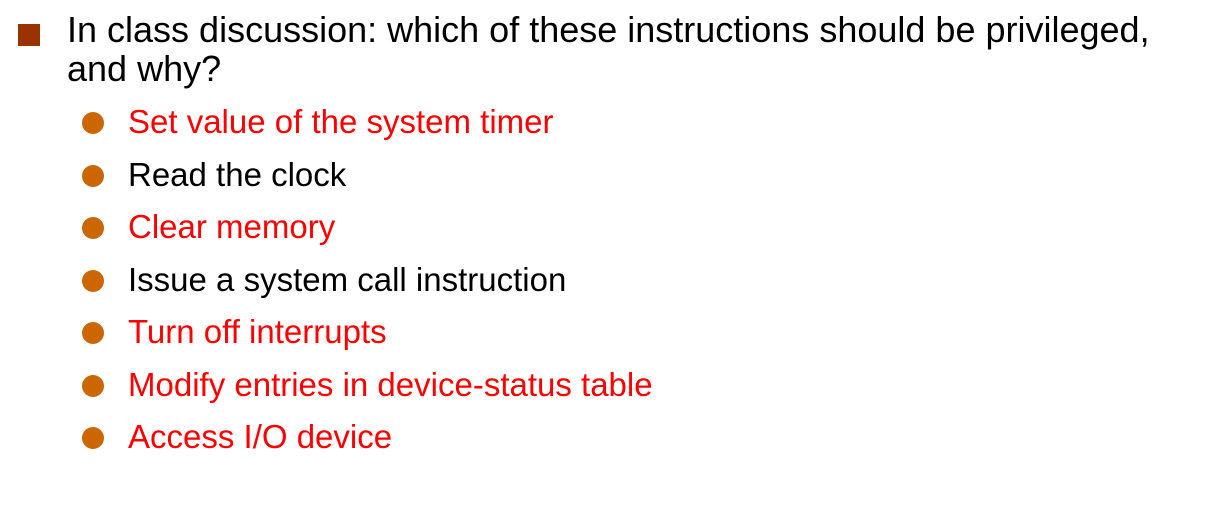  Describe the element at coordinates (341, 121) in the screenshot. I see `list-item-text: Set value of the system timer` at that location.